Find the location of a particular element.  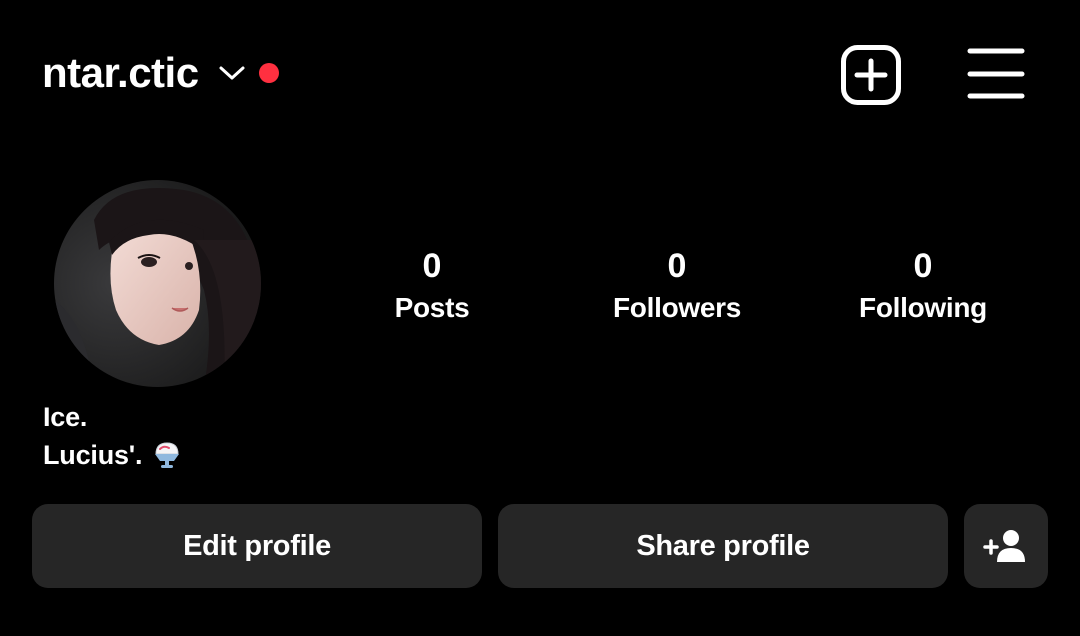

bio: Ice. Lucius'. is located at coordinates (112, 436).